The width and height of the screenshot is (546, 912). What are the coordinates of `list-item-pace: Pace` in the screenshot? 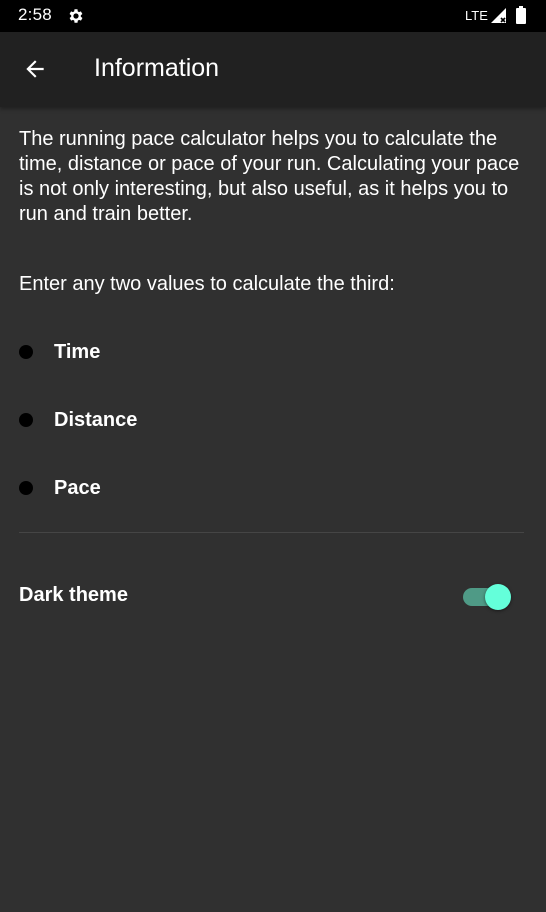 It's located at (60, 488).